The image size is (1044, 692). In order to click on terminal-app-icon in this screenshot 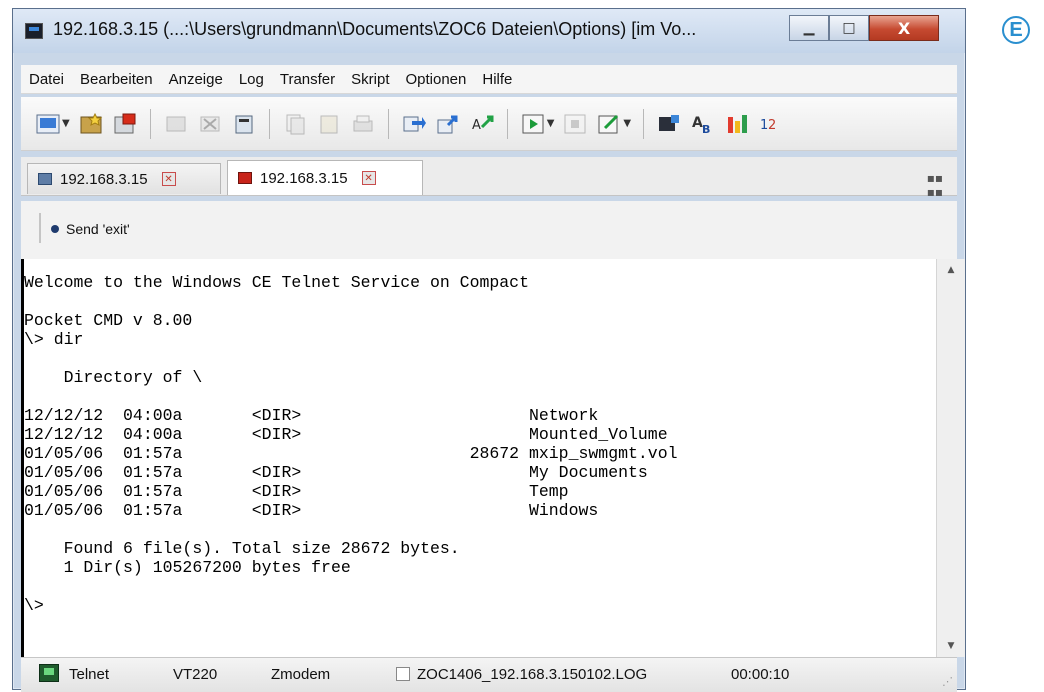, I will do `click(34, 31)`.